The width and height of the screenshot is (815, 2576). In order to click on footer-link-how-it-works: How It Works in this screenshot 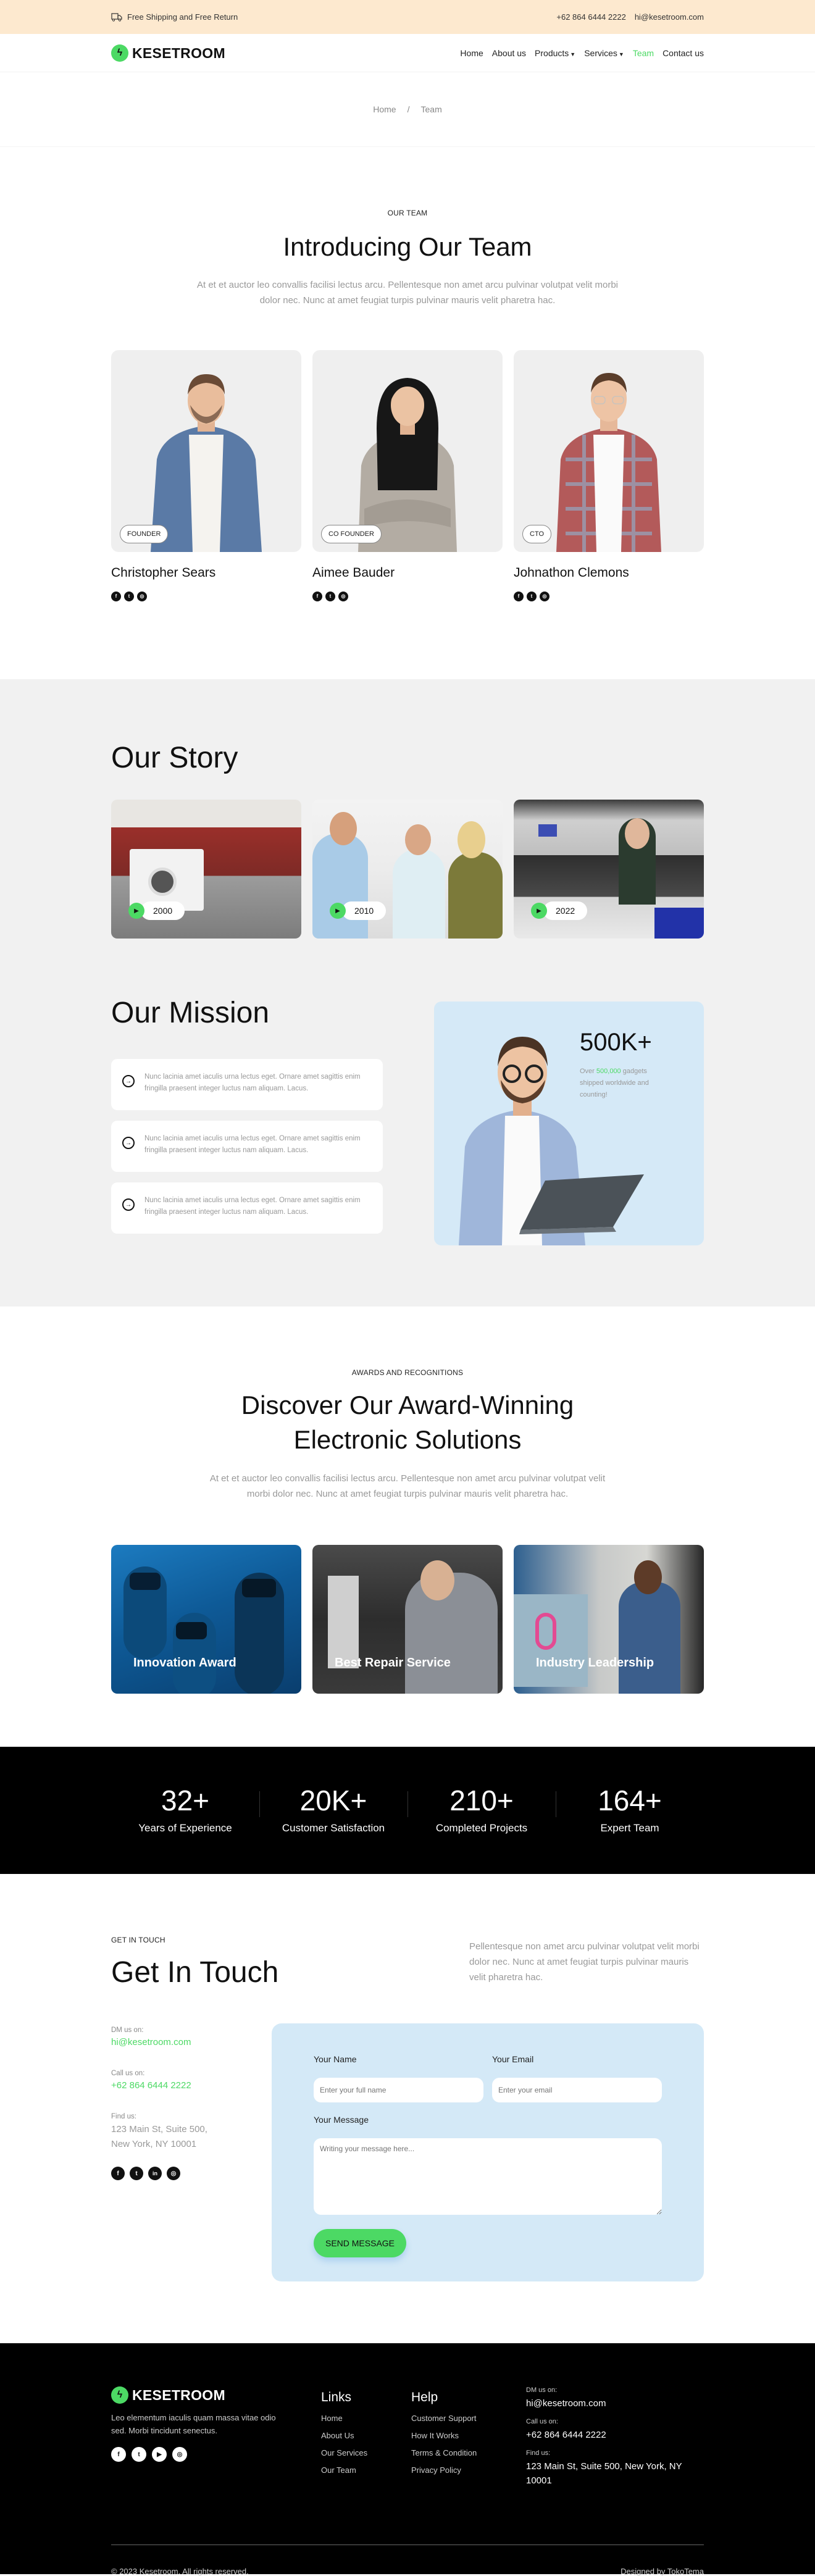, I will do `click(435, 2435)`.